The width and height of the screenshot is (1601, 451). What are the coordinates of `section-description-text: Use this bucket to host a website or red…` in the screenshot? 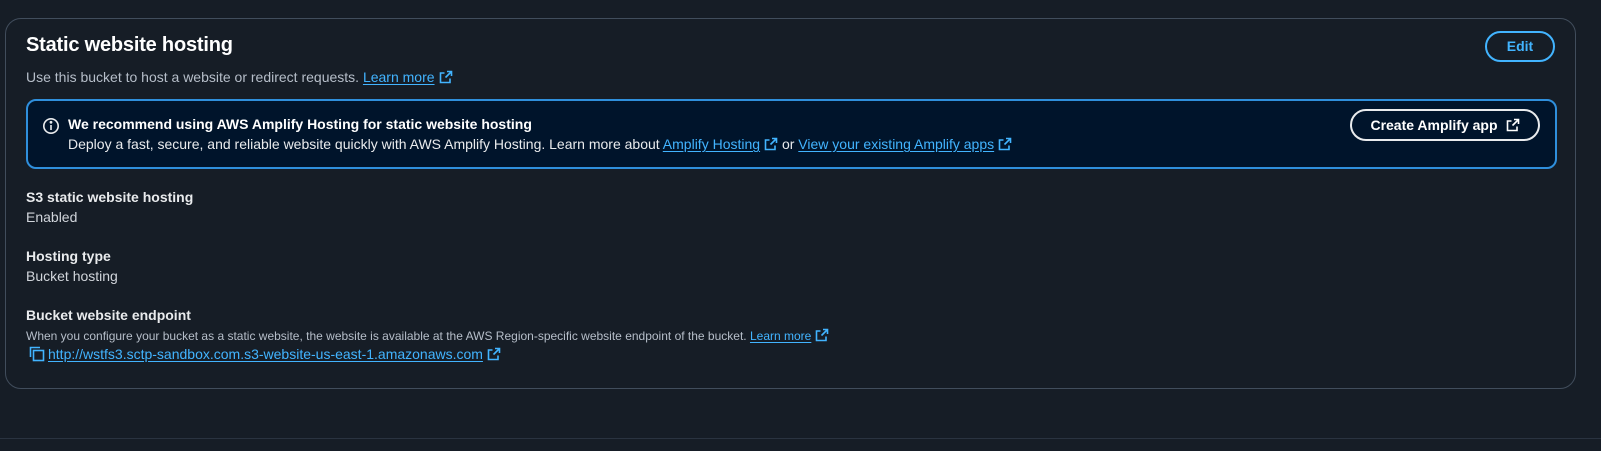 It's located at (193, 77).